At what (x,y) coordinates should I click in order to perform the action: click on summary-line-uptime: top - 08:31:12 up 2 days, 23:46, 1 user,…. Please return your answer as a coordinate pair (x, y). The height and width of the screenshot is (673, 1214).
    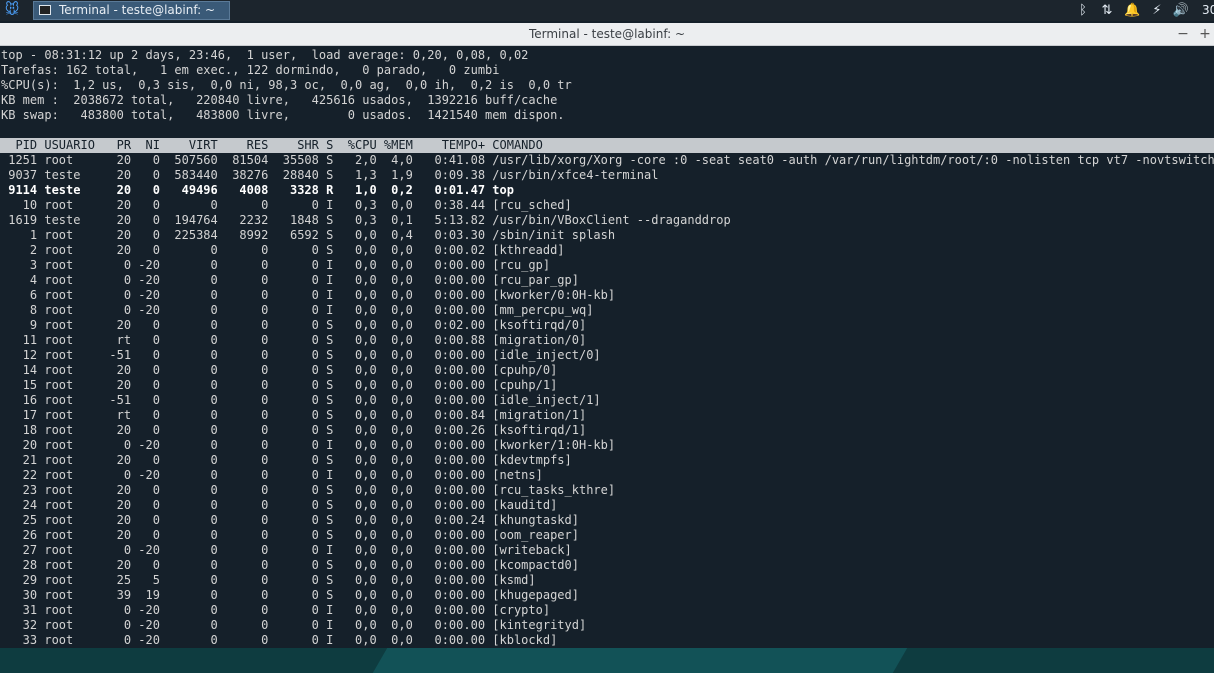
    Looking at the image, I should click on (265, 55).